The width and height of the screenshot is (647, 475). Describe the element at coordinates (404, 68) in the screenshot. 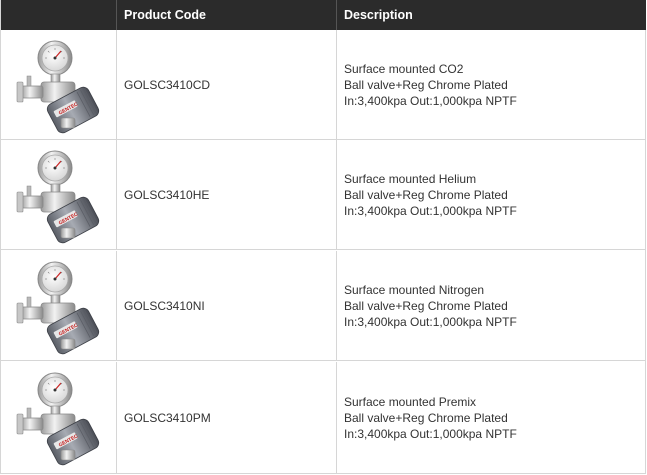

I see `description-line: Surface mounted CO2` at that location.